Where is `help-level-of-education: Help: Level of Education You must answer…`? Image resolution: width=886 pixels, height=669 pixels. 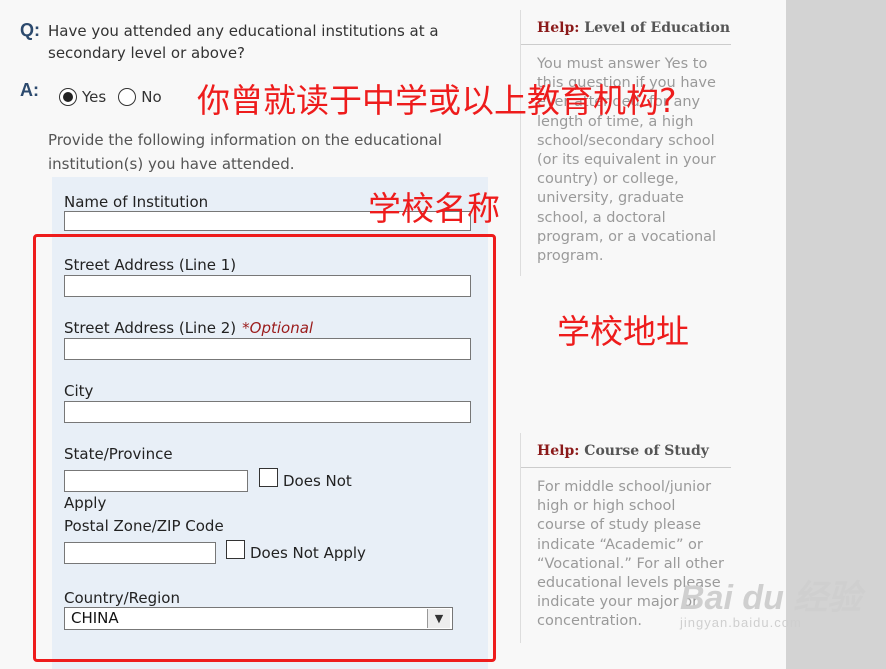 help-level-of-education: Help: Level of Education You must answer… is located at coordinates (625, 143).